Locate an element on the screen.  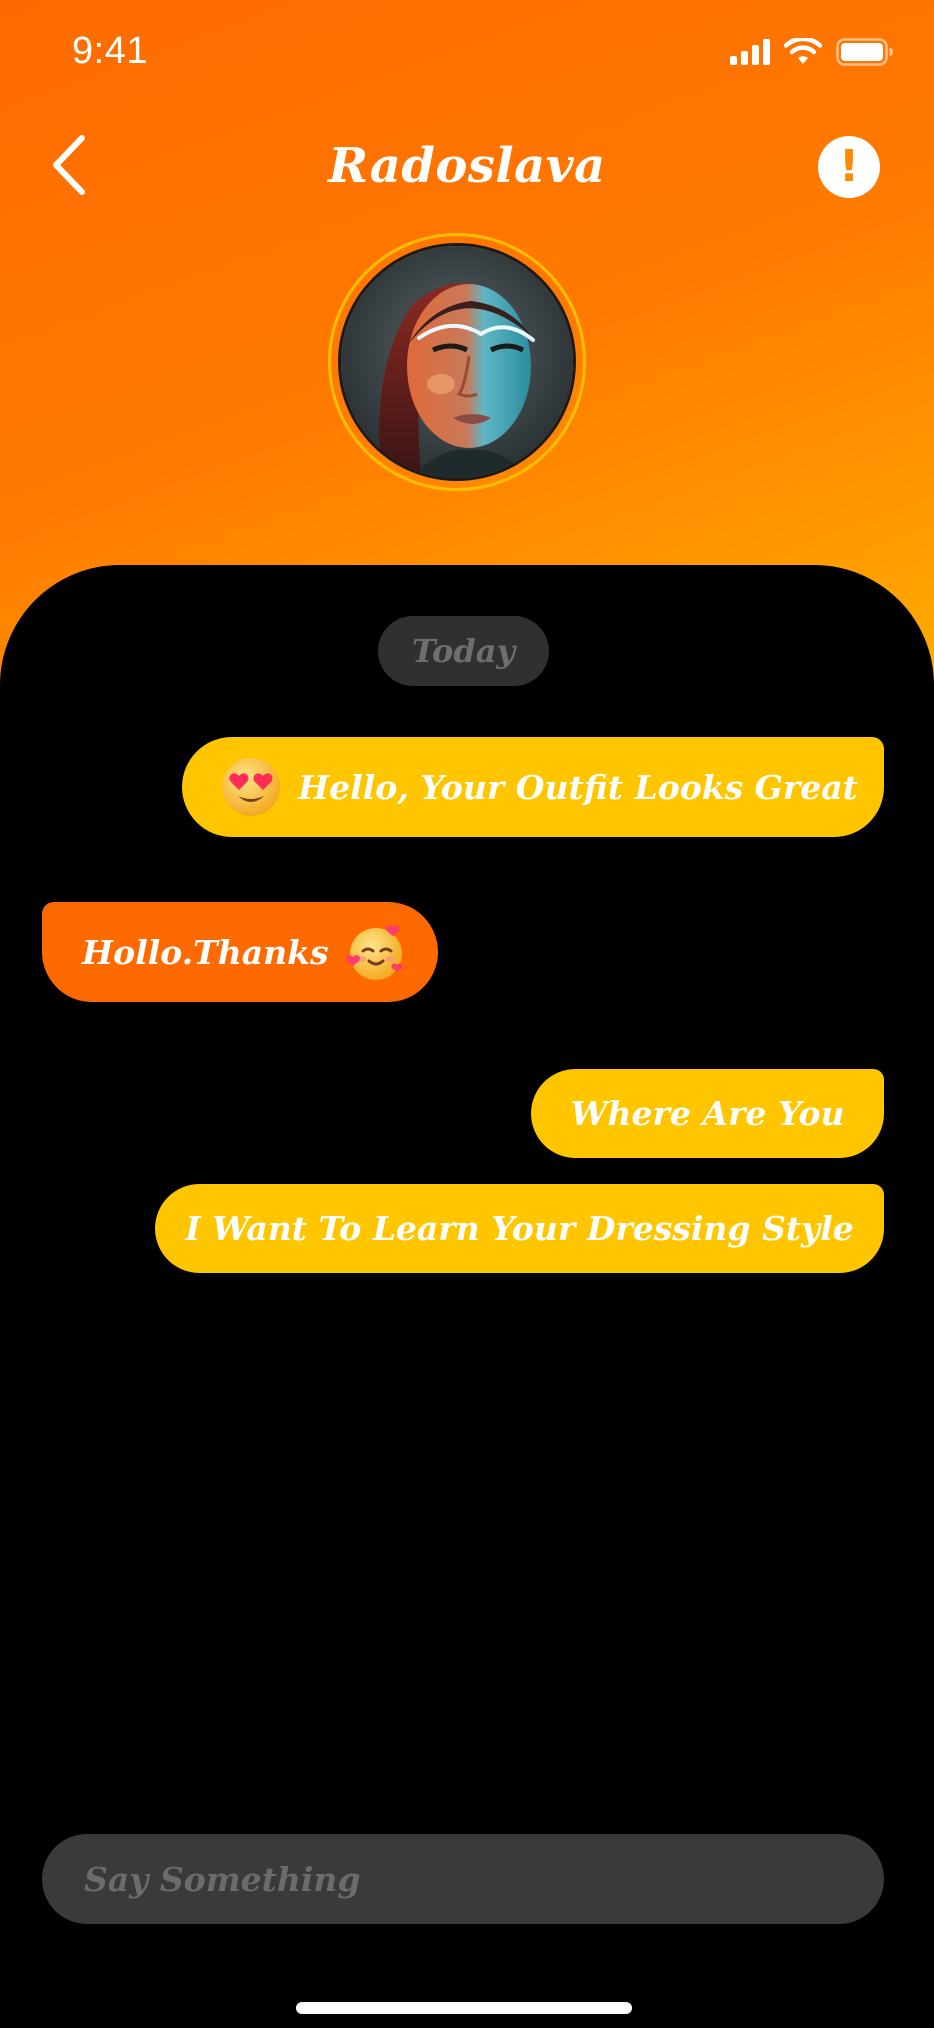
exclamation-icon: ! is located at coordinates (849, 166).